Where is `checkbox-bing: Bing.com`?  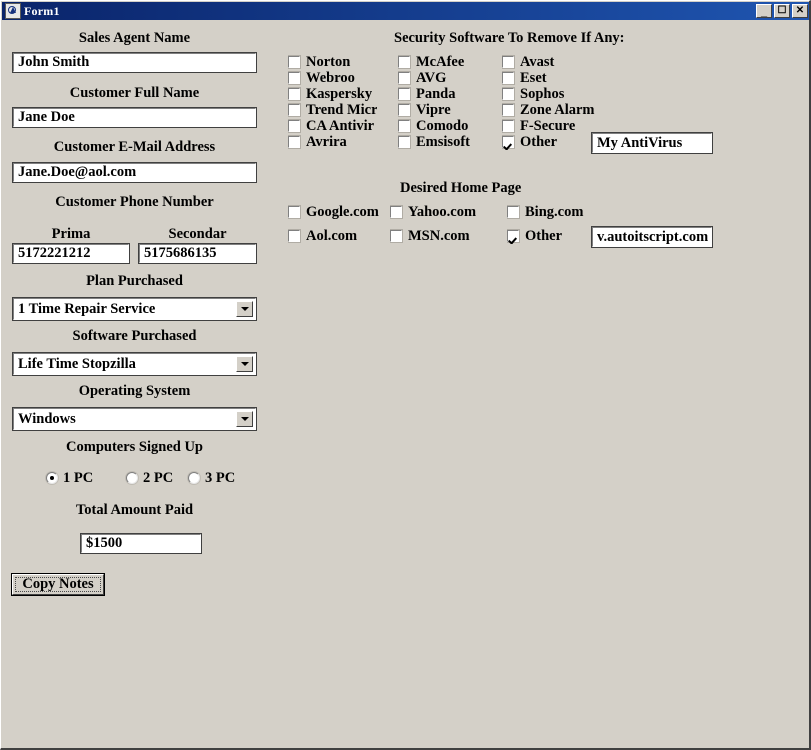
checkbox-bing: Bing.com is located at coordinates (557, 212).